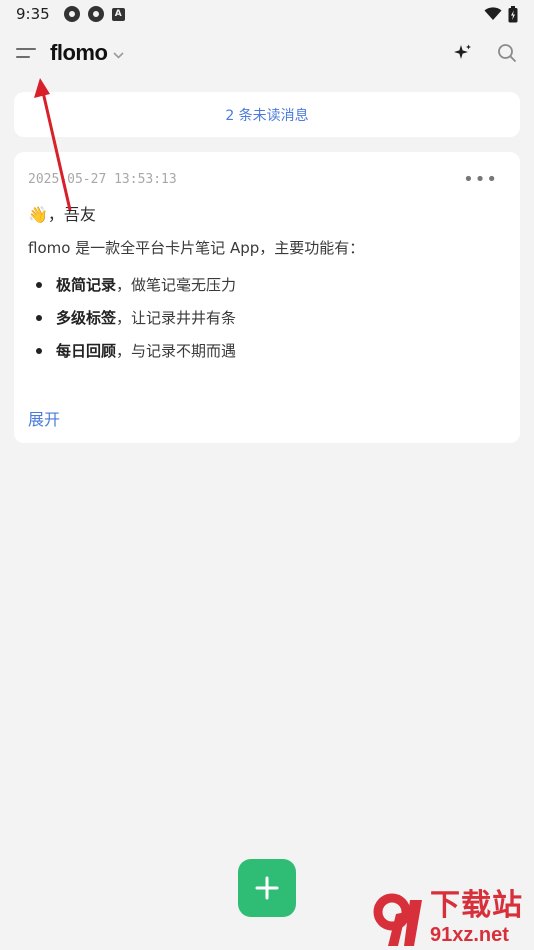 Image resolution: width=534 pixels, height=950 pixels. I want to click on status-bar: 9:35 A, so click(267, 14).